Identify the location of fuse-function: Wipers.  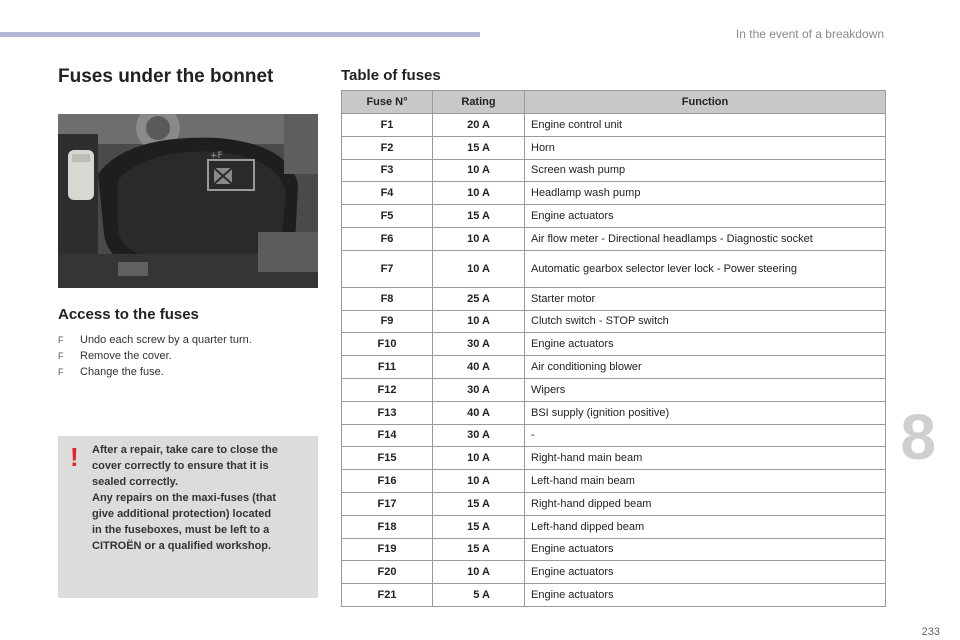
(705, 389).